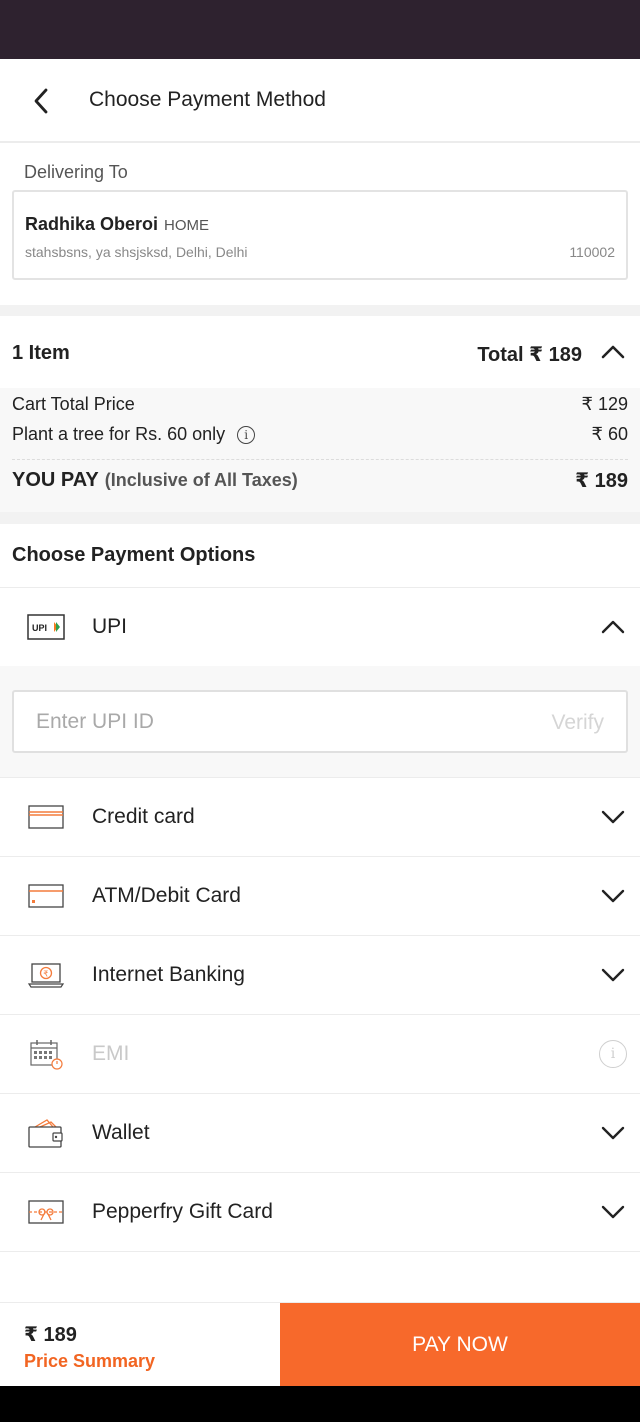 The width and height of the screenshot is (640, 1422). What do you see at coordinates (89, 1361) in the screenshot?
I see `price-summary-link: Price Summary` at bounding box center [89, 1361].